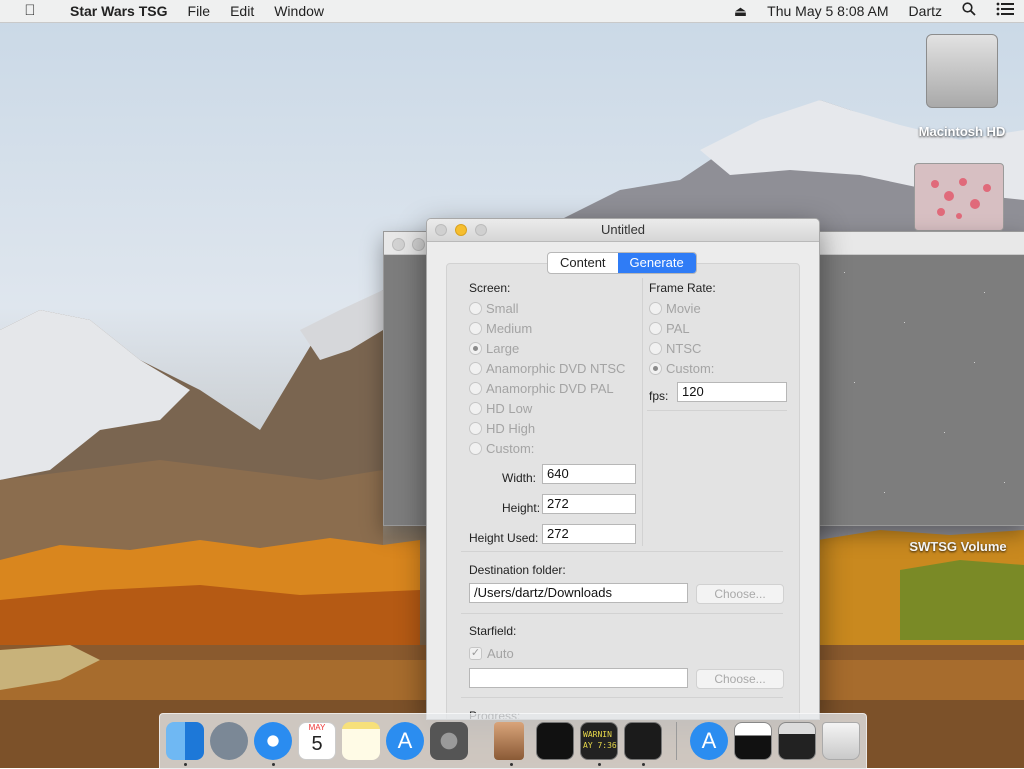 This screenshot has width=1024, height=769. What do you see at coordinates (732, 392) in the screenshot?
I see `fps-field: 120` at bounding box center [732, 392].